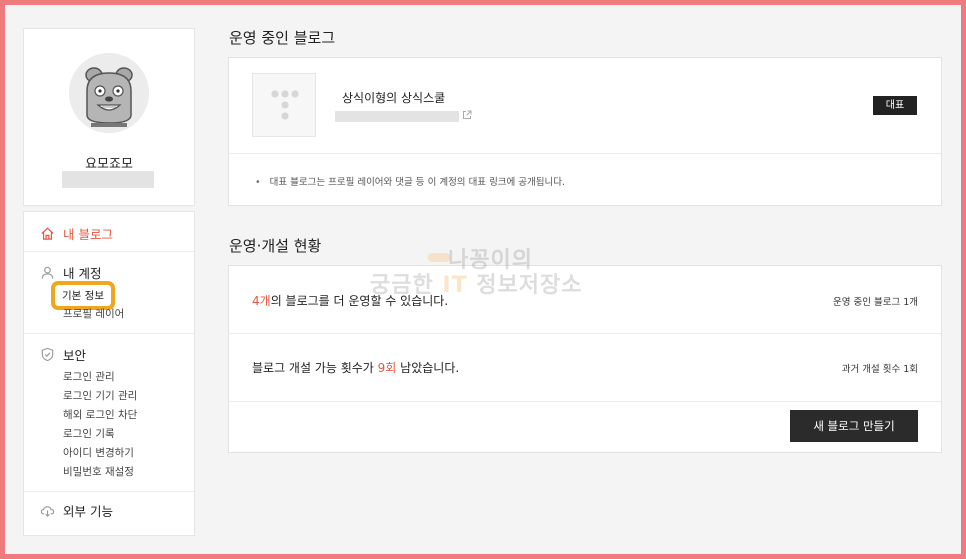 This screenshot has width=966, height=559. I want to click on past-create-count: 과거 개설 횟수 1회, so click(879, 369).